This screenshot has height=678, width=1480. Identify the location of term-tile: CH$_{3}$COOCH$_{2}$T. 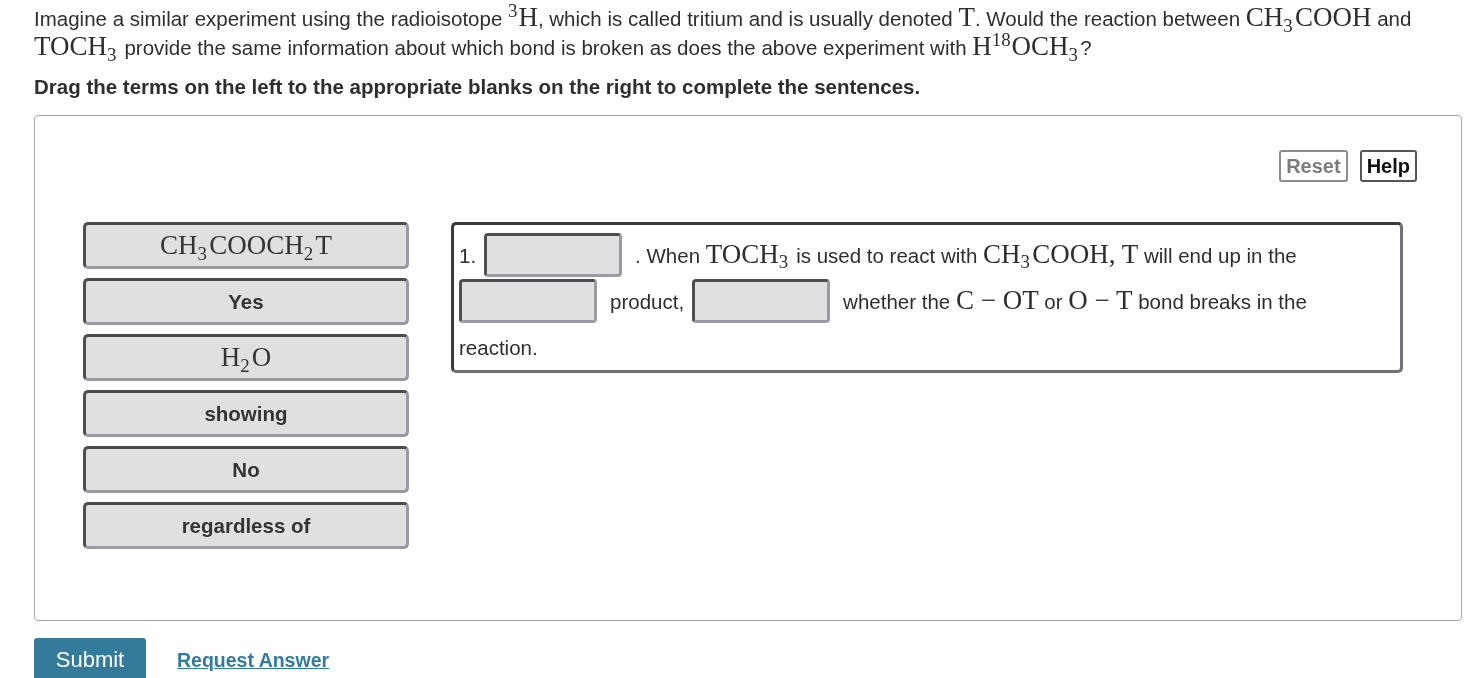
(246, 245).